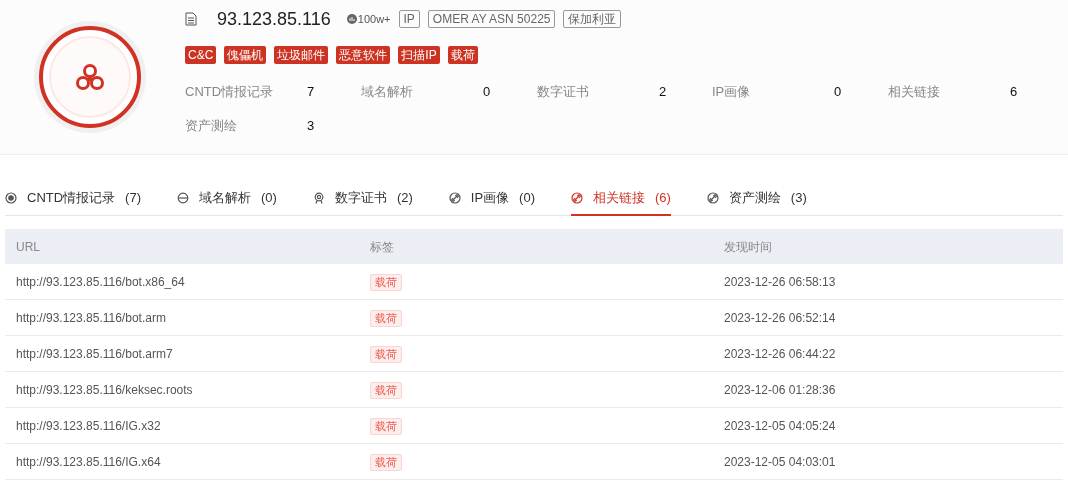 The width and height of the screenshot is (1068, 483). What do you see at coordinates (409, 19) in the screenshot?
I see `info-tag: IP` at bounding box center [409, 19].